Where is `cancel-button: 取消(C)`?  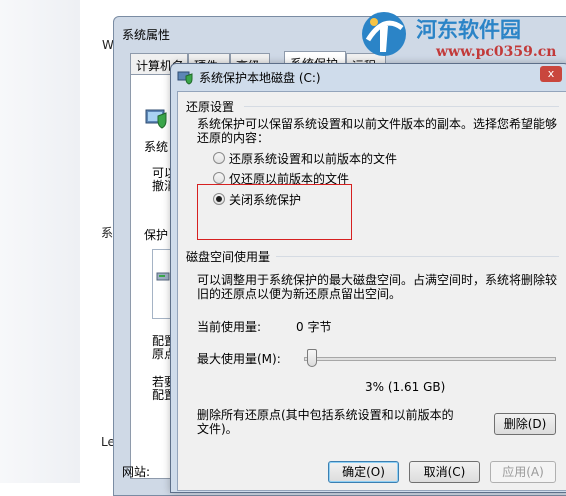
cancel-button: 取消(C) is located at coordinates (444, 472).